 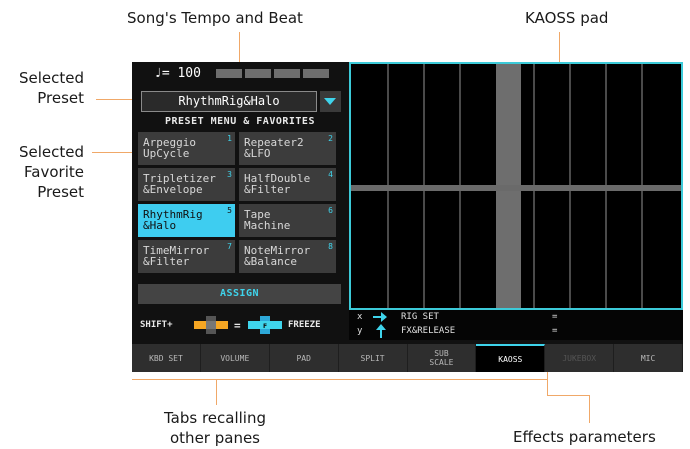 I want to click on tab-label-line1: PAD, so click(x=303, y=358).